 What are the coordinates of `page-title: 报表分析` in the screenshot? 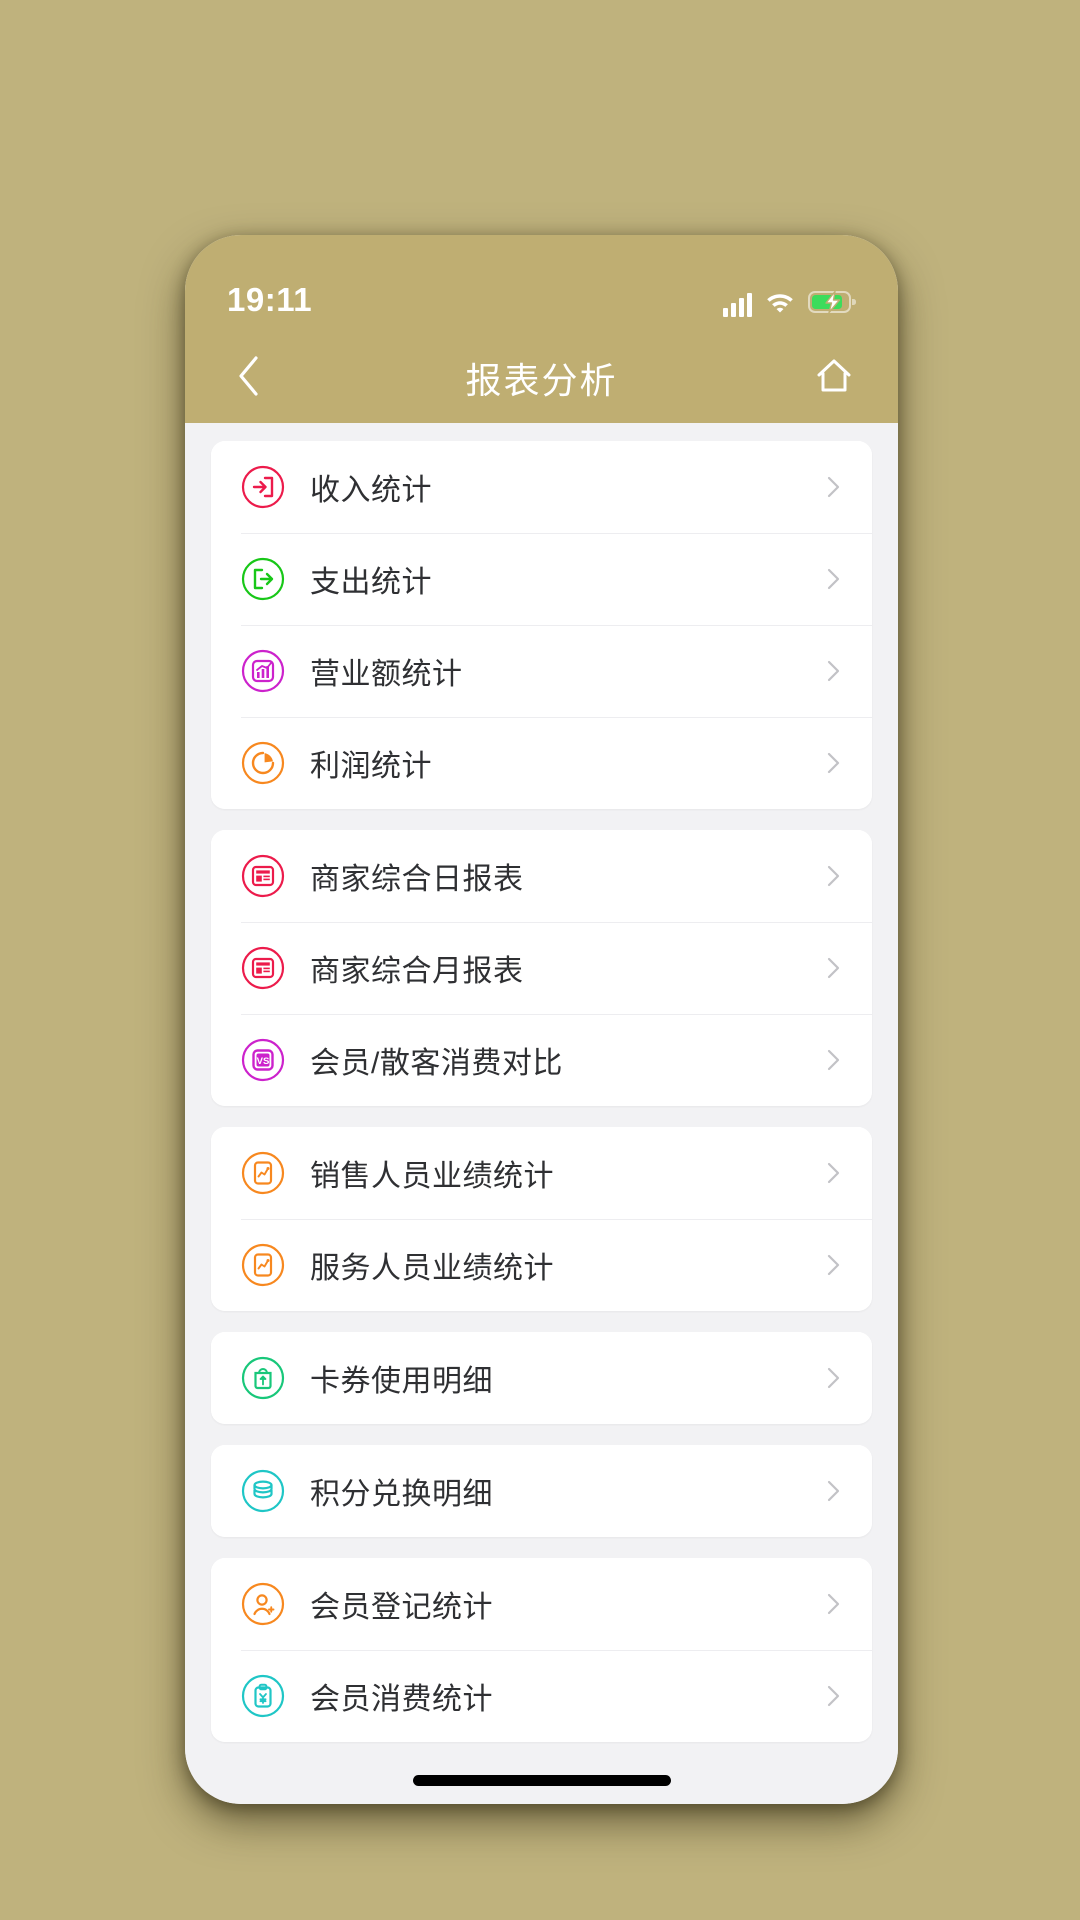 It's located at (541, 380).